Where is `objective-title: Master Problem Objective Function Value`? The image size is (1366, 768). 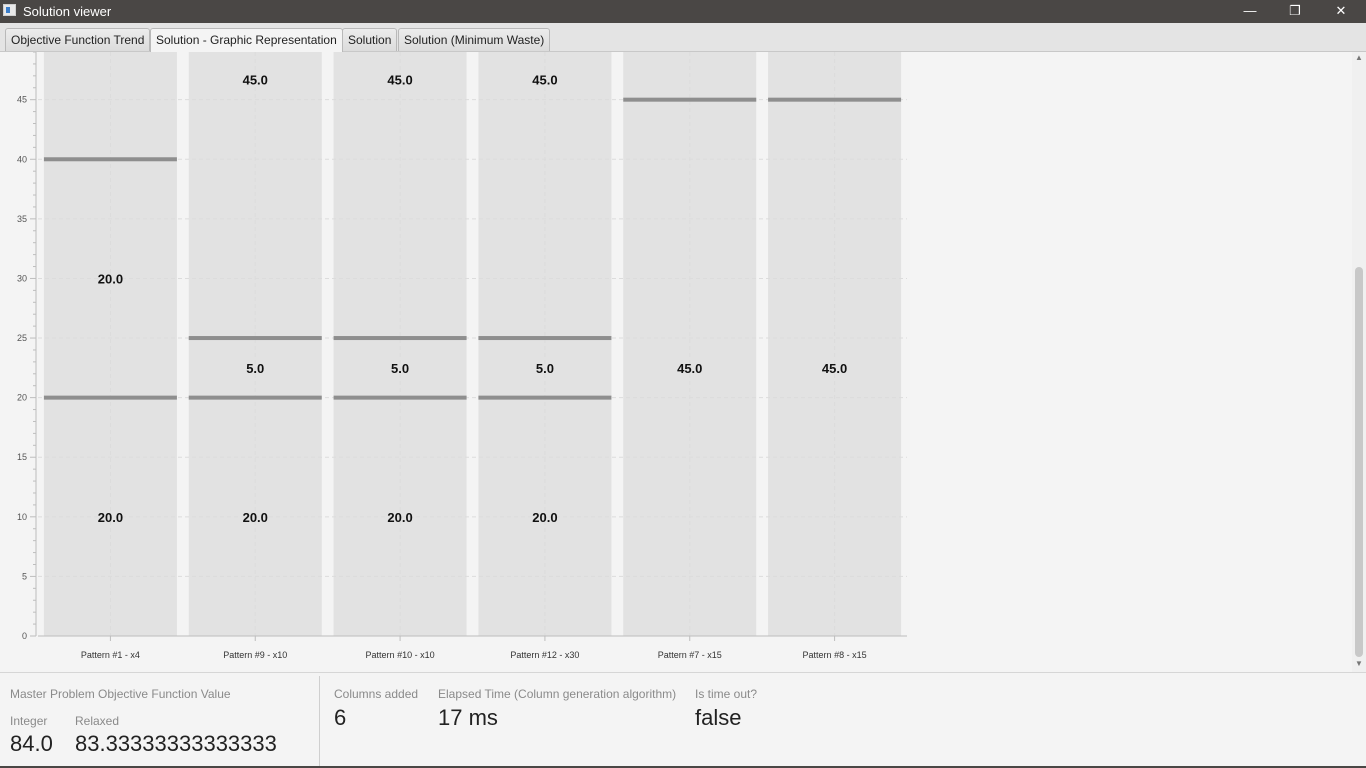 objective-title: Master Problem Objective Function Value is located at coordinates (120, 694).